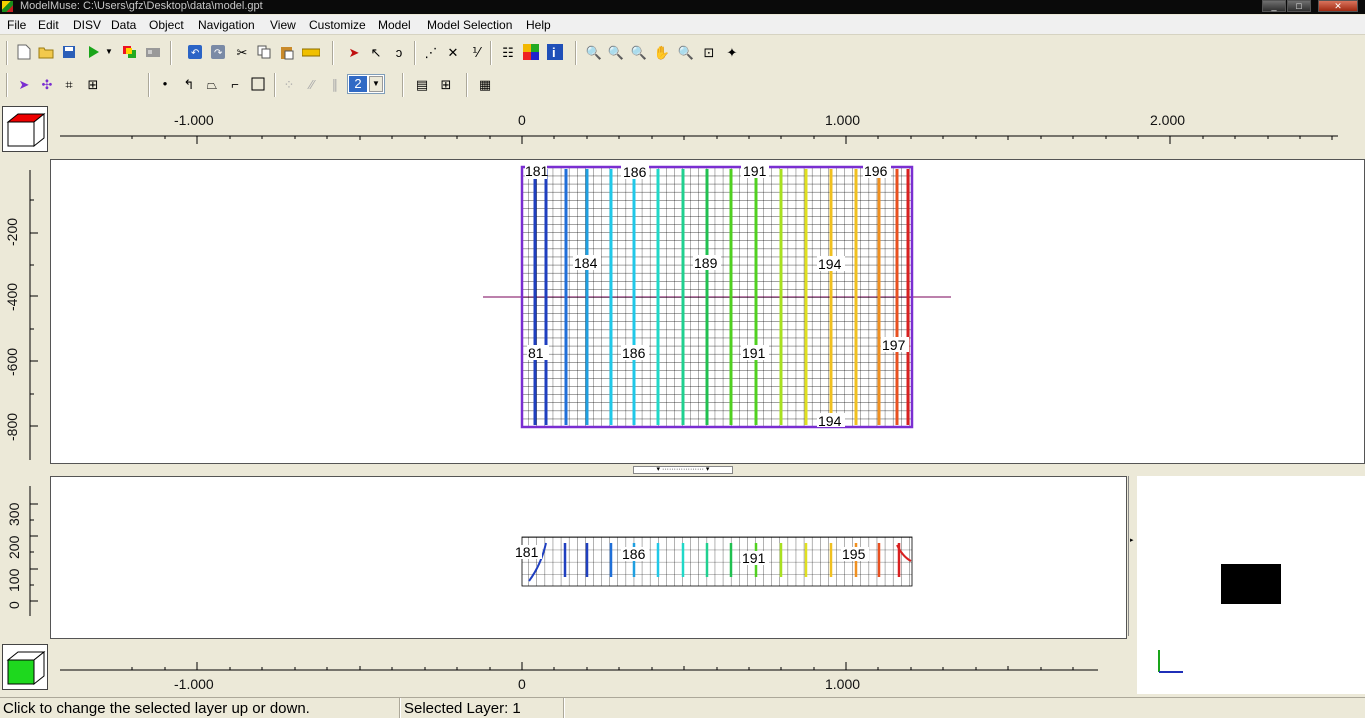 The width and height of the screenshot is (1365, 718). Describe the element at coordinates (16, 25) in the screenshot. I see `menu-file: File` at that location.